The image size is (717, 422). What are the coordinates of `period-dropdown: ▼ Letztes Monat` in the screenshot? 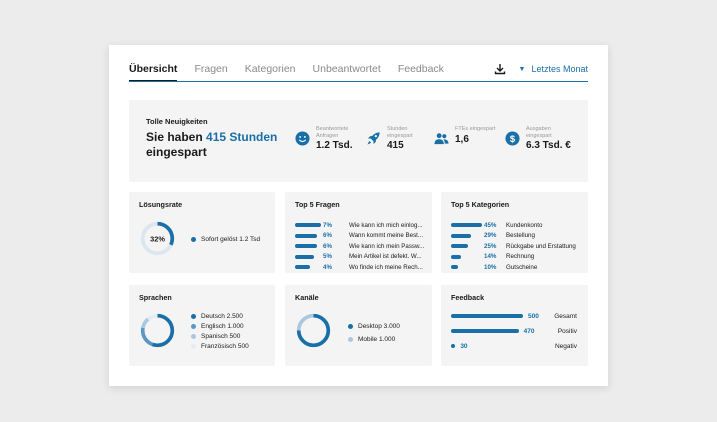 It's located at (553, 69).